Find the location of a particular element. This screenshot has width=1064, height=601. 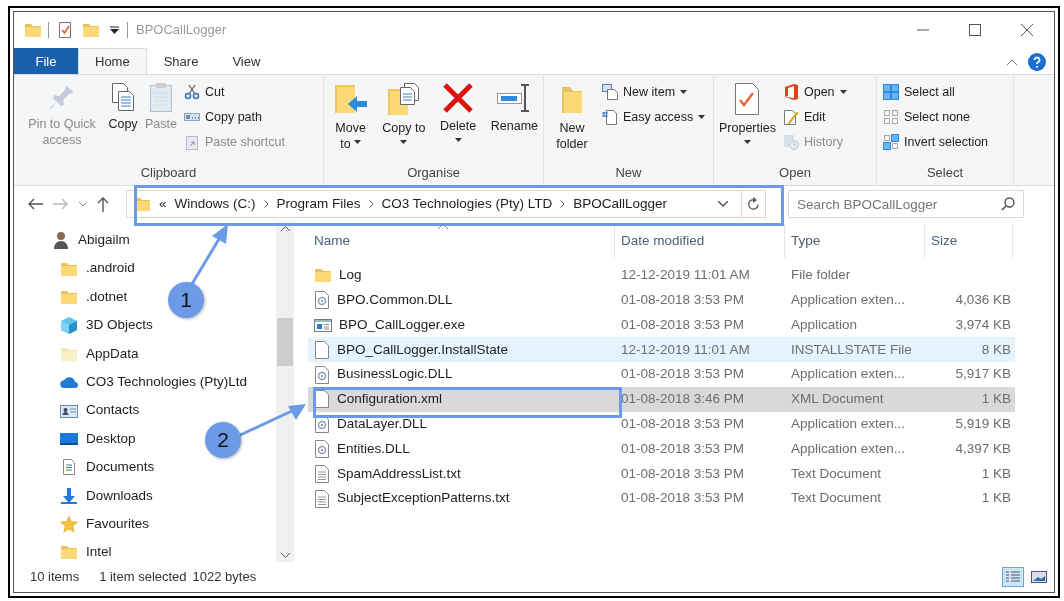

file-name: BPO.Common.DLL is located at coordinates (395, 300).